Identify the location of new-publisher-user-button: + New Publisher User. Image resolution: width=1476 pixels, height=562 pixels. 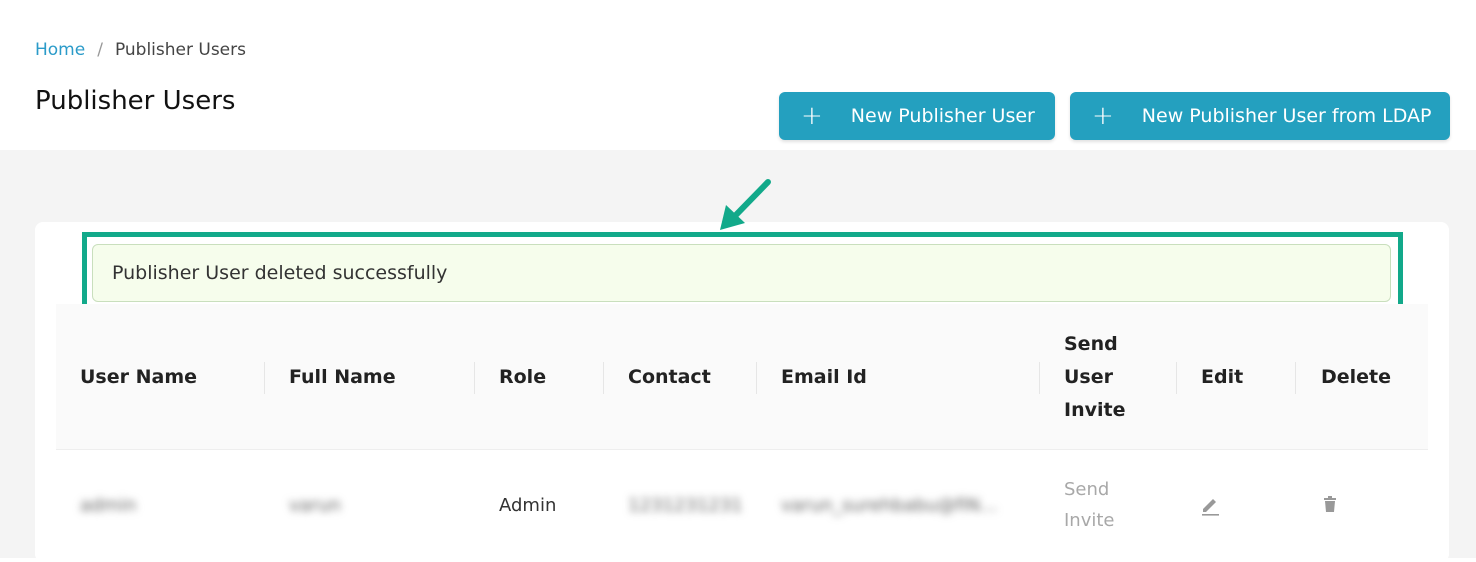
(917, 116).